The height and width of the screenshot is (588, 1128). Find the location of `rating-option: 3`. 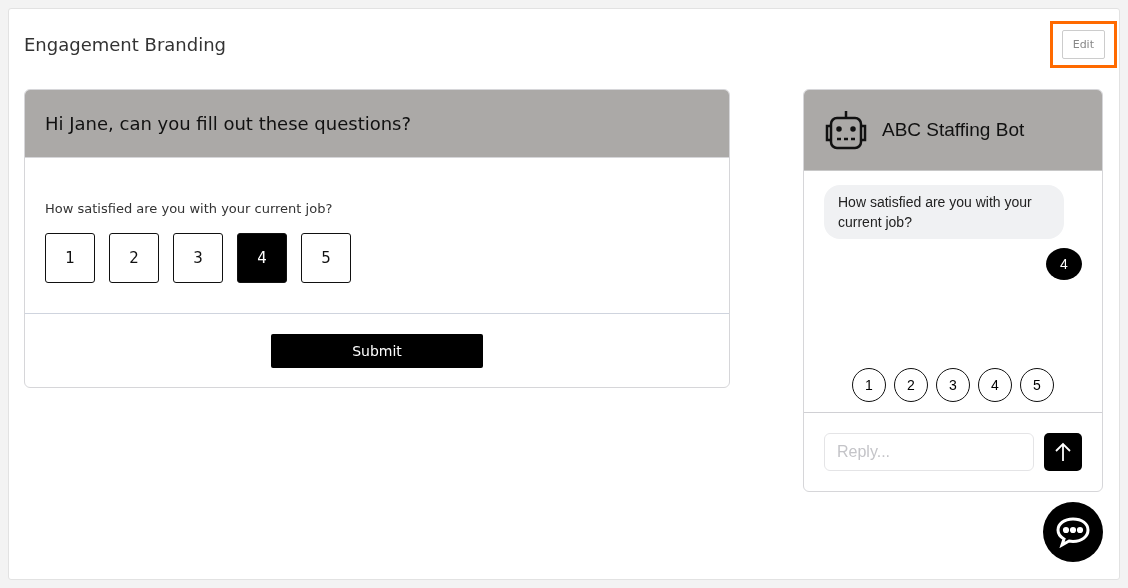

rating-option: 3 is located at coordinates (198, 258).